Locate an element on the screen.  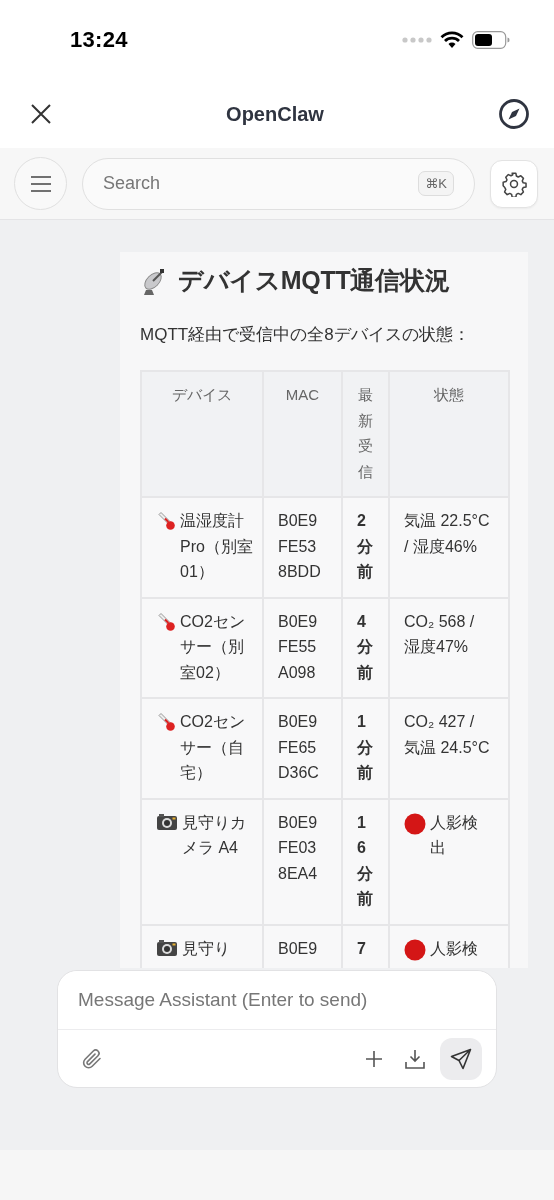
close-button is located at coordinates (41, 114).